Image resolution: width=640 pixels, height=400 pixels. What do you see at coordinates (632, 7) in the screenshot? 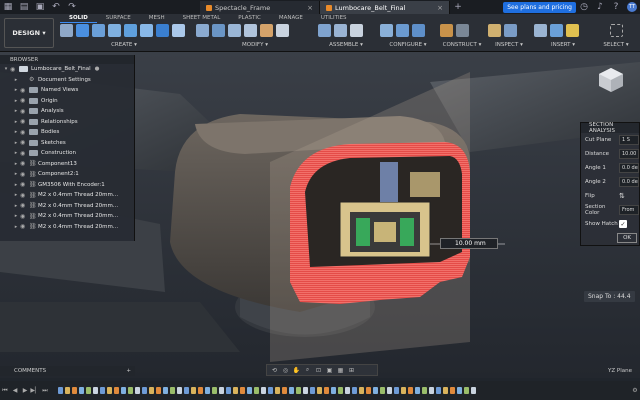
I see `avatar: TT` at bounding box center [632, 7].